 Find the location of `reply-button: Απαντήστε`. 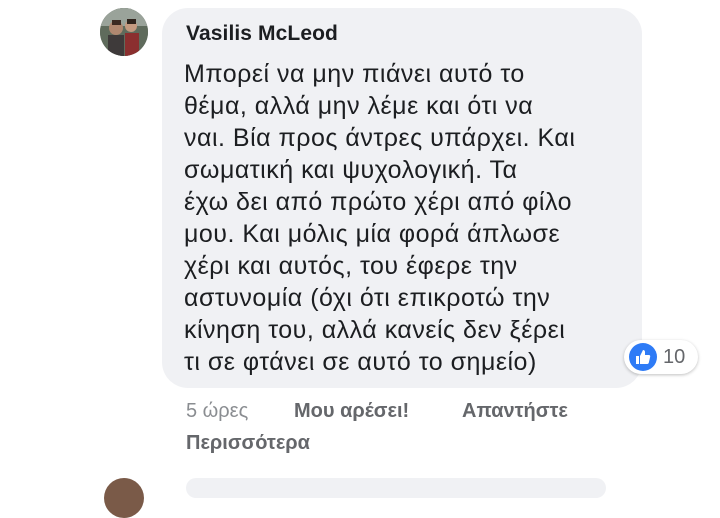

reply-button: Απαντήστε is located at coordinates (515, 411).